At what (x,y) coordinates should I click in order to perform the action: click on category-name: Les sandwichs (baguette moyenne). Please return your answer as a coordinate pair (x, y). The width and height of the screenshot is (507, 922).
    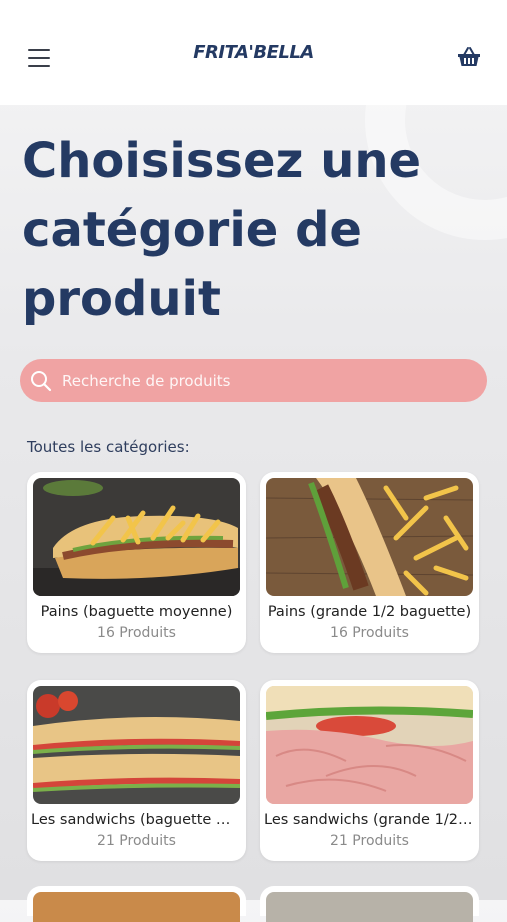
    Looking at the image, I should click on (136, 820).